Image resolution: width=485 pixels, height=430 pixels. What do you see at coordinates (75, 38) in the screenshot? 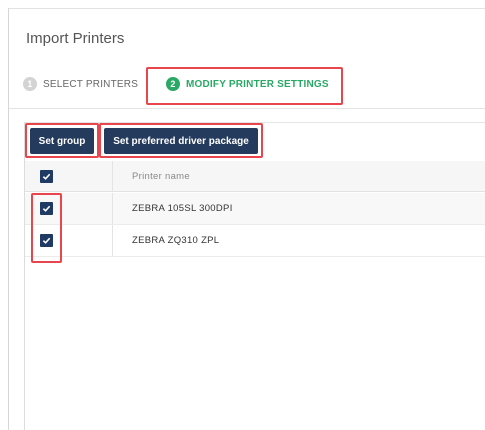
I see `page-title: Import Printers` at bounding box center [75, 38].